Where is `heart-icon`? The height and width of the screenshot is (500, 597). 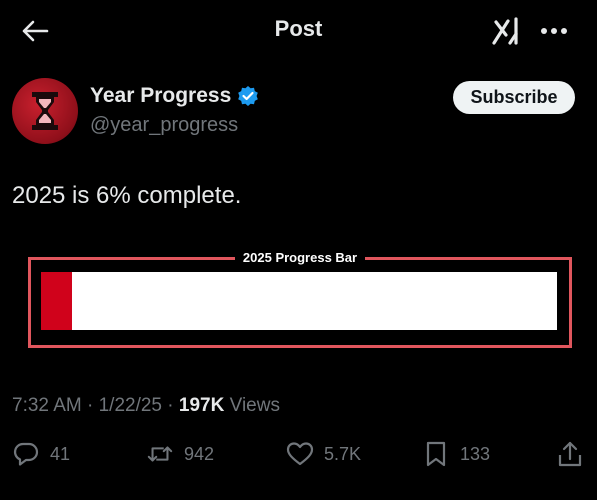
heart-icon is located at coordinates (300, 454).